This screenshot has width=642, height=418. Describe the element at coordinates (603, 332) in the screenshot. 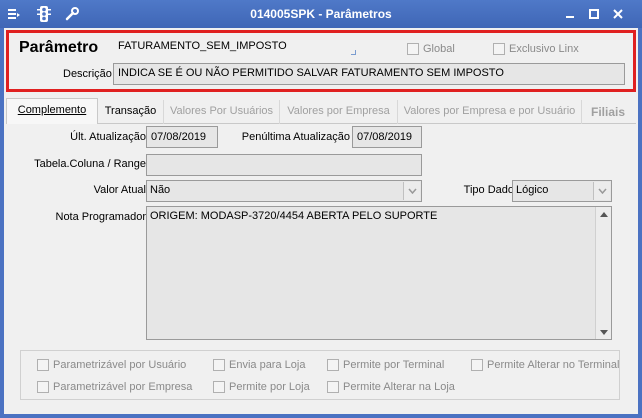

I see `scroll-down-icon` at that location.